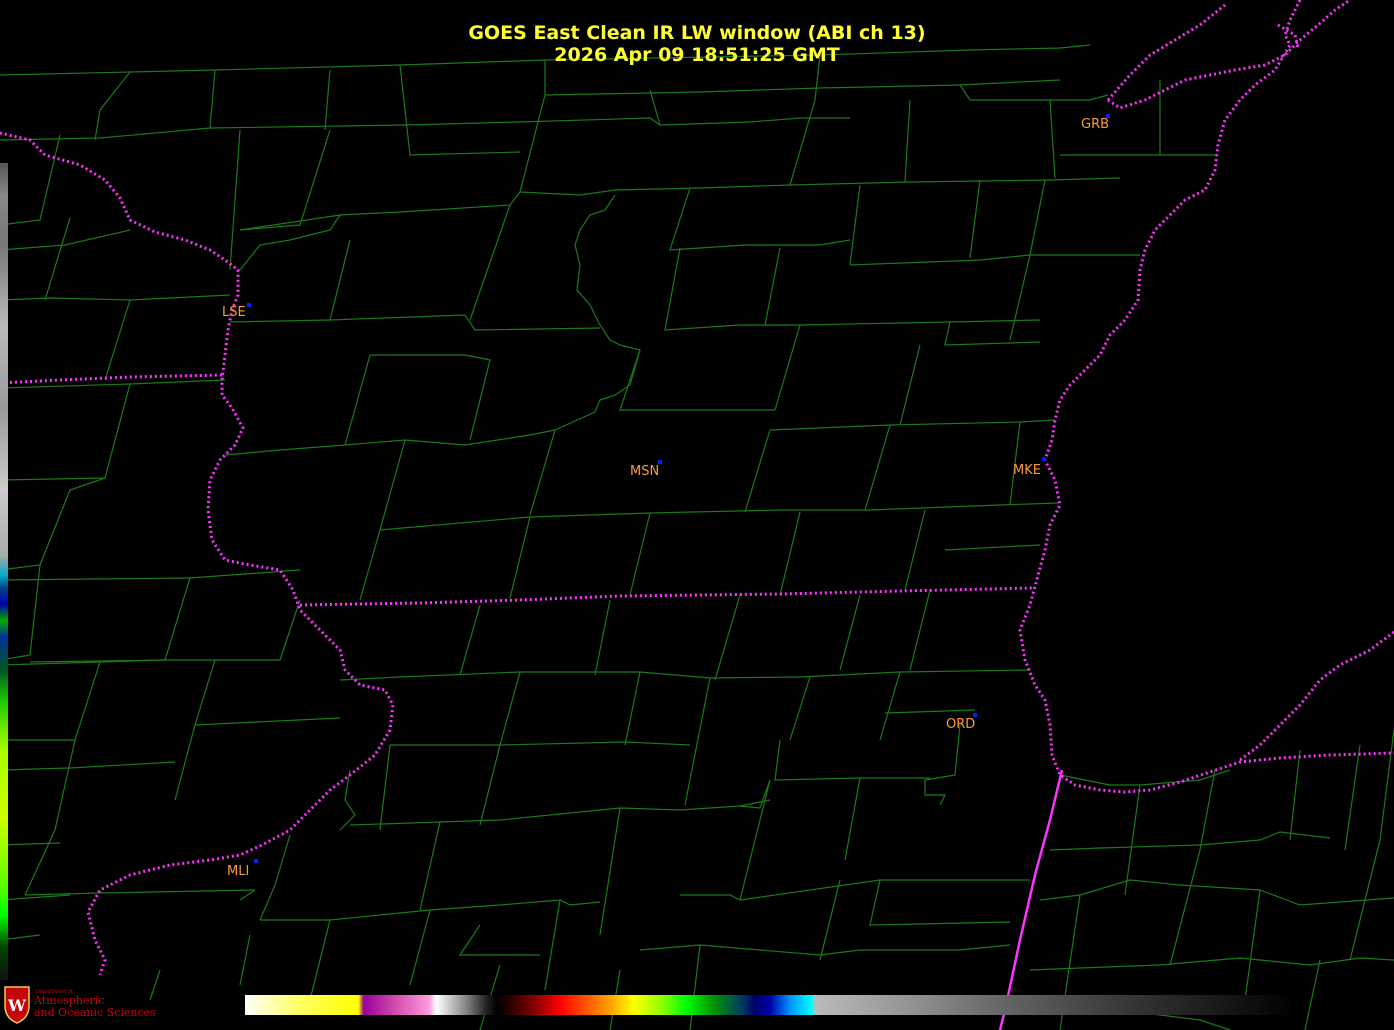 The width and height of the screenshot is (1394, 1030). I want to click on uw-crest-icon: W, so click(17, 1005).